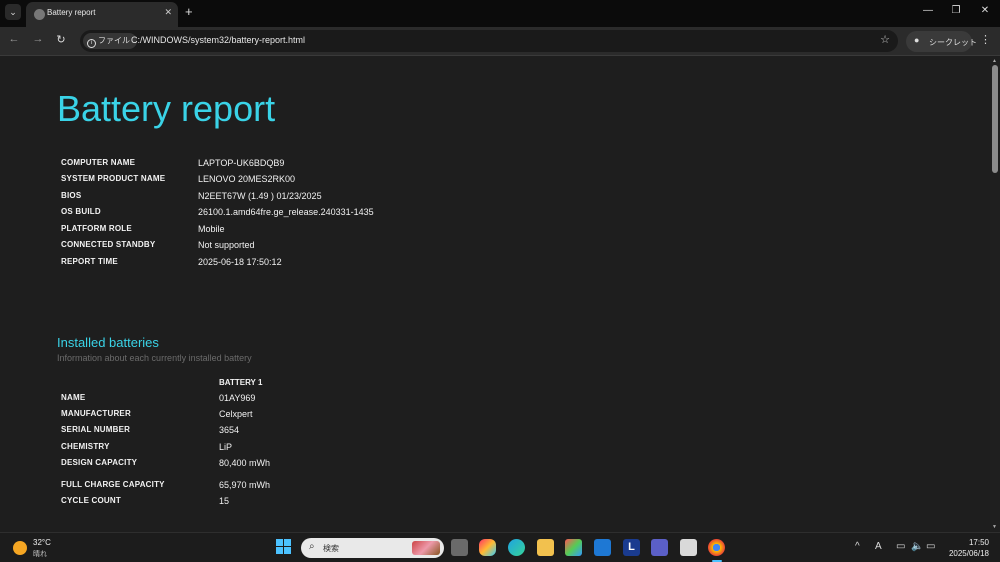 This screenshot has height=562, width=1000. What do you see at coordinates (13, 12) in the screenshot?
I see `tab-search-chevron-icon: ⌄` at bounding box center [13, 12].